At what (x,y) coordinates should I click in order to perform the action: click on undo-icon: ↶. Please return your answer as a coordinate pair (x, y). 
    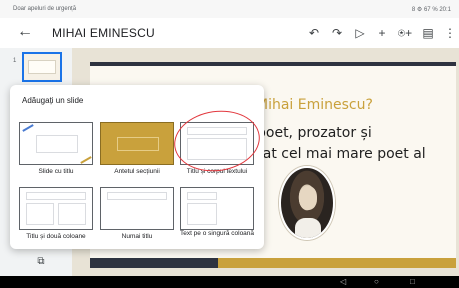
    Looking at the image, I should click on (314, 33).